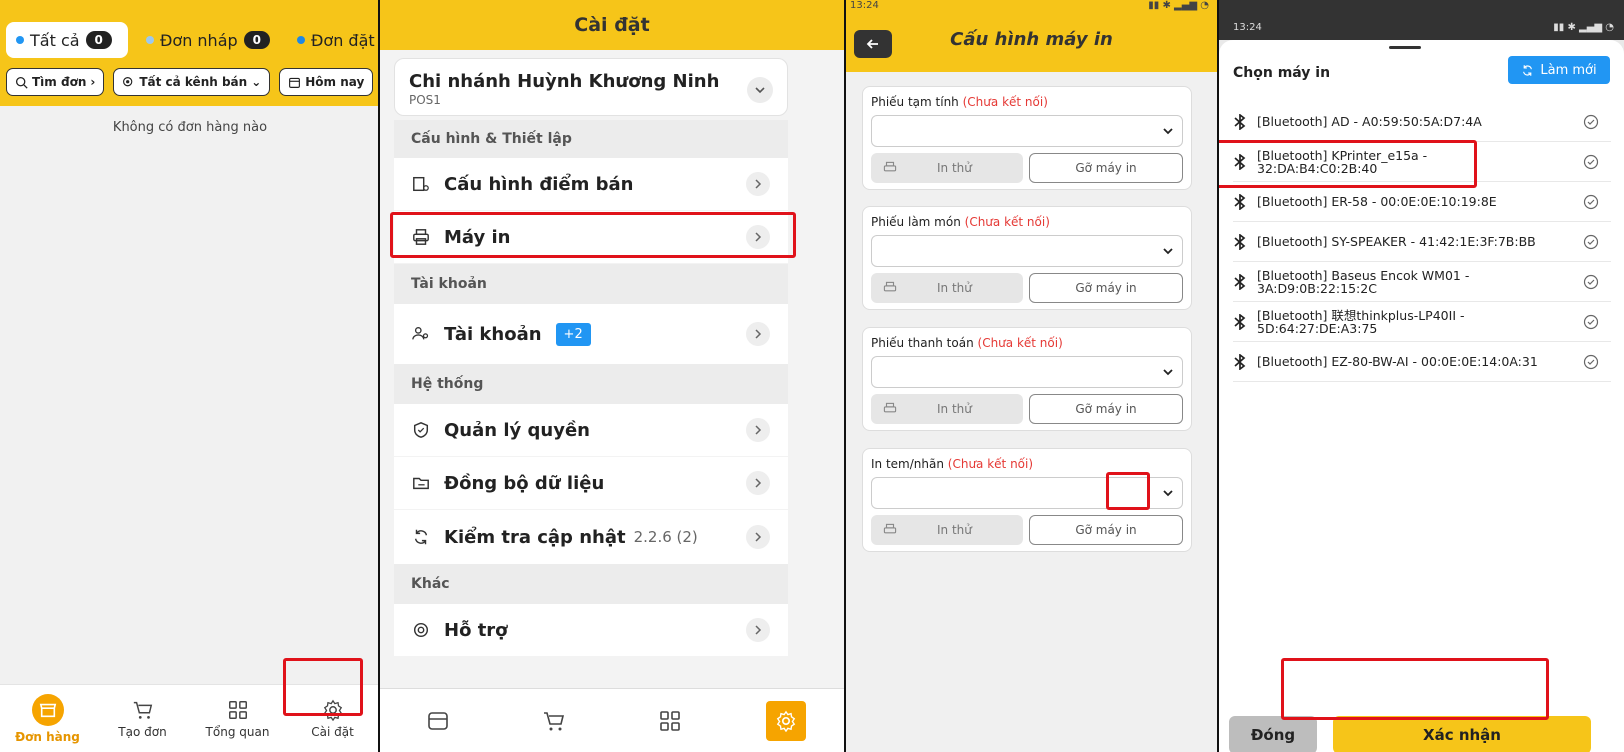 This screenshot has width=1624, height=752. I want to click on printer-device-item: [Bluetooth] AD - A0:59:50:5A:D7:4A, so click(1422, 122).